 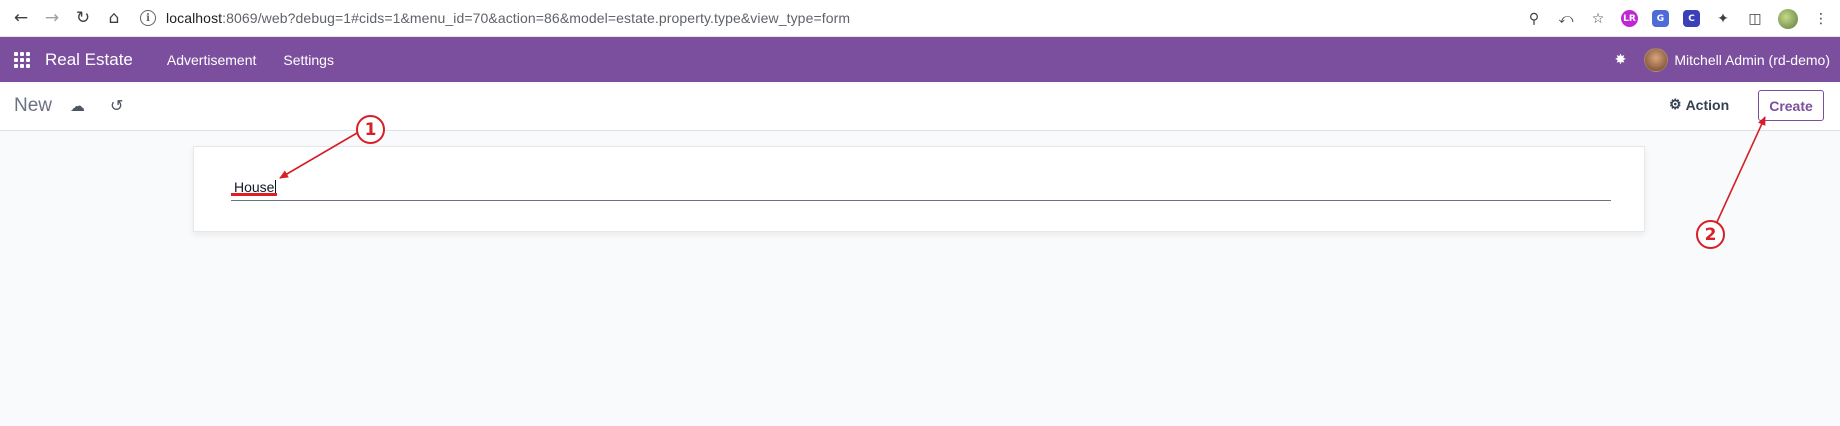 I want to click on back-icon: ←, so click(x=21, y=18).